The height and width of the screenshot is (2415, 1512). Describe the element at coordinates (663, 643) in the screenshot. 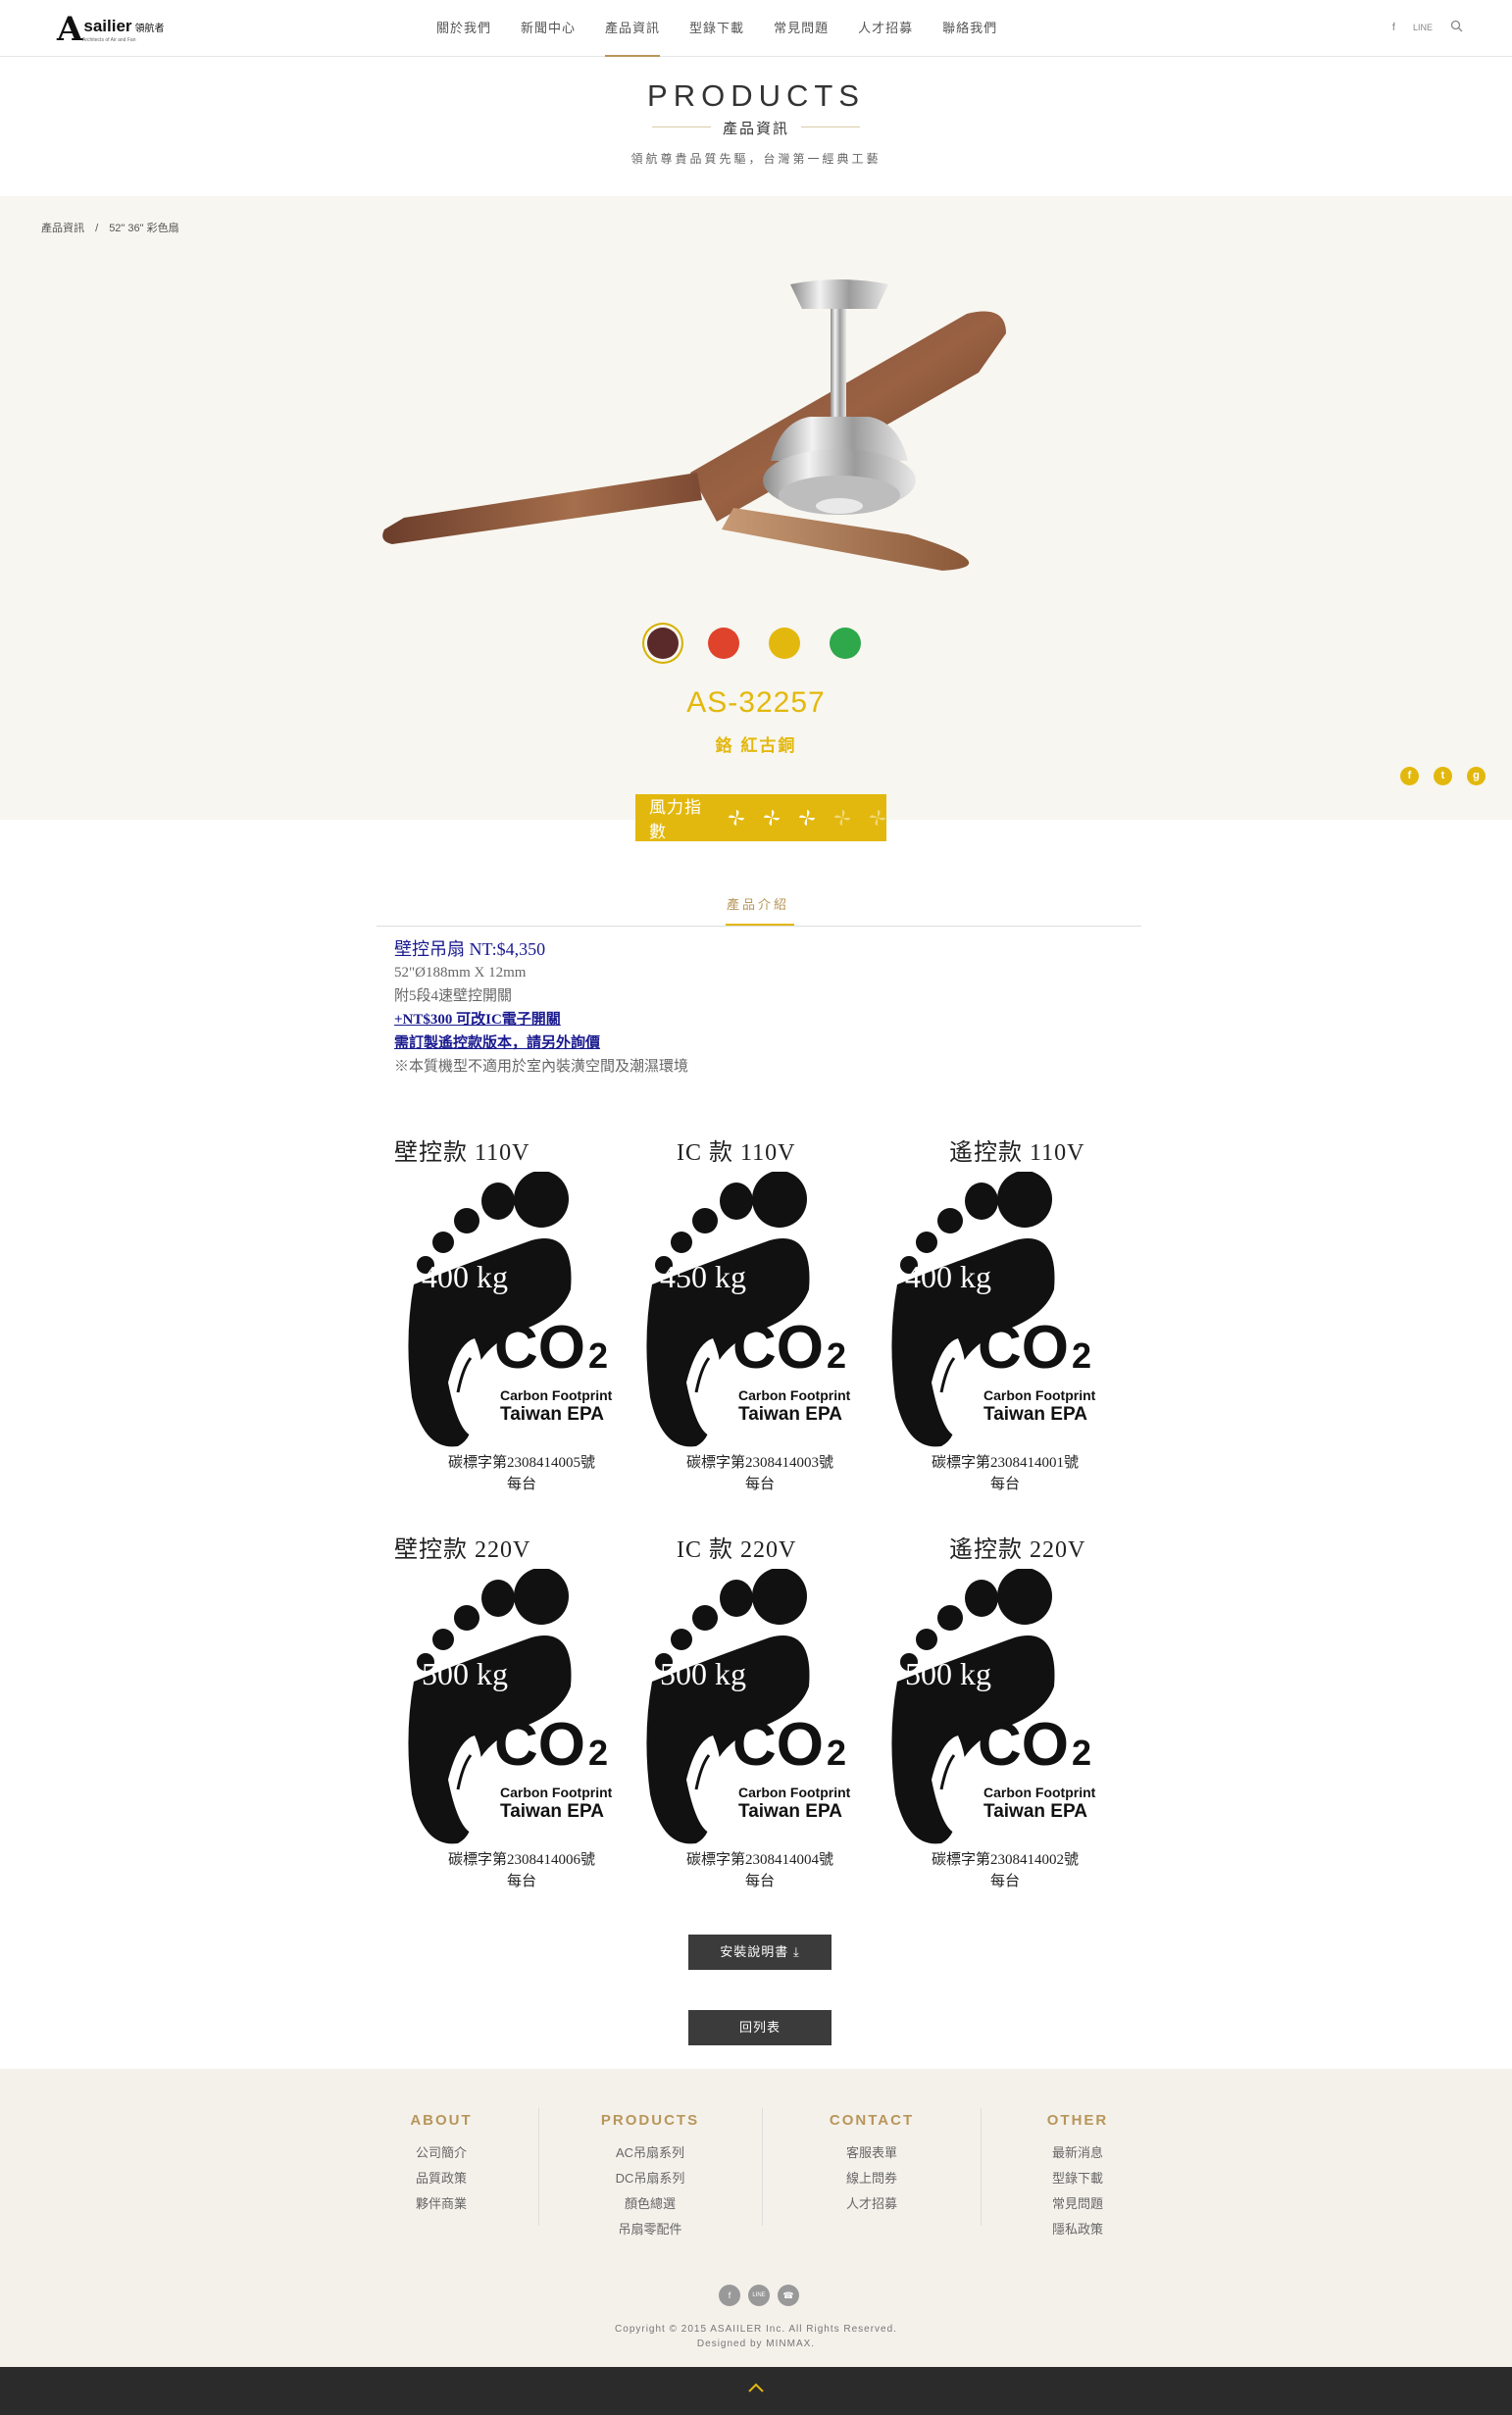

I see `swatch-red-bronze` at that location.